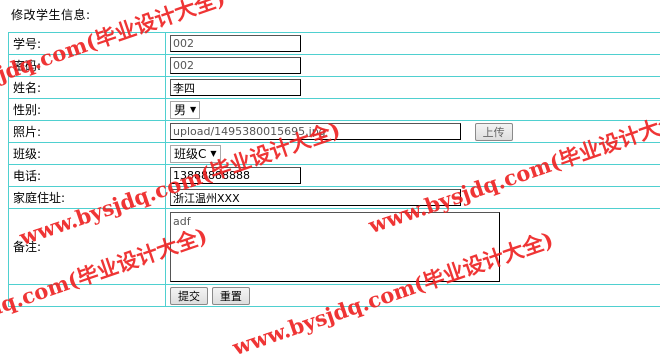 This screenshot has height=362, width=660. Describe the element at coordinates (315, 197) in the screenshot. I see `address-input` at that location.